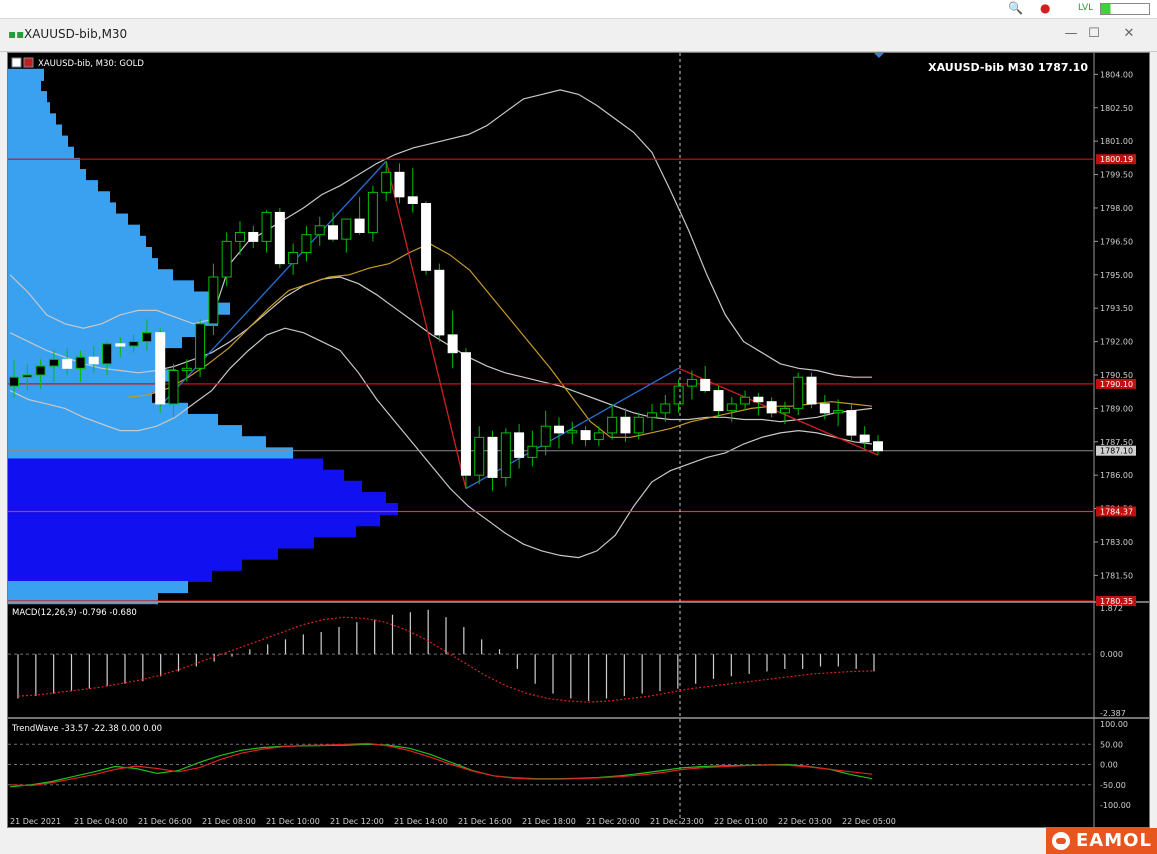  Describe the element at coordinates (1071, 34) in the screenshot. I see `minimize-button: —` at that location.